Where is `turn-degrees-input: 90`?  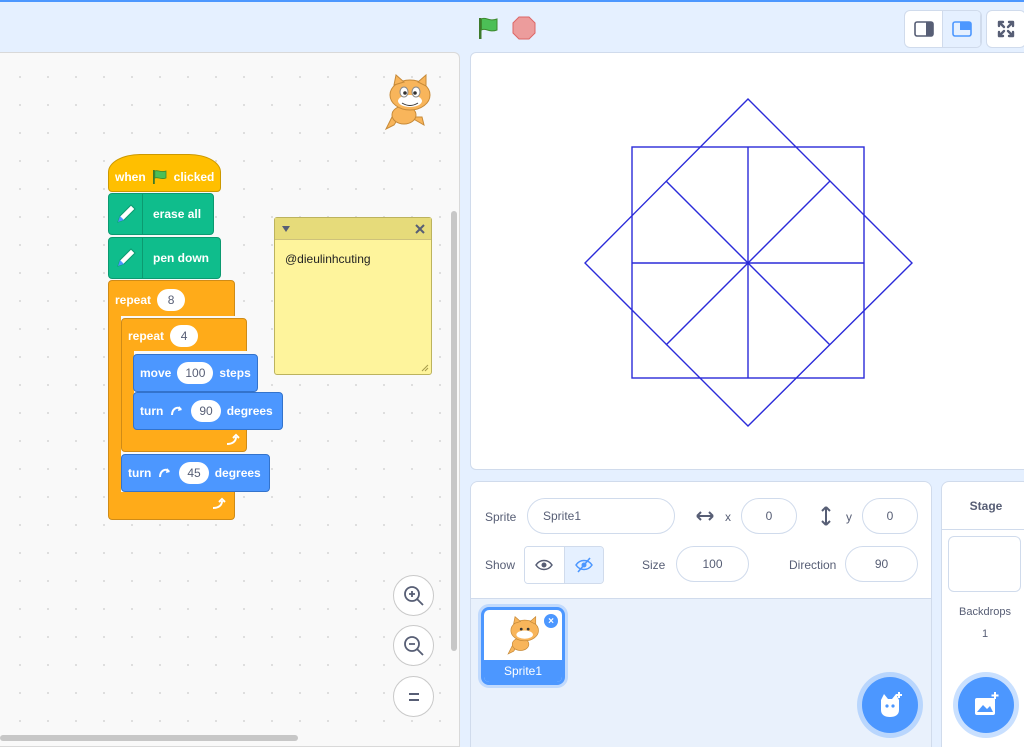
turn-degrees-input: 90 is located at coordinates (206, 411).